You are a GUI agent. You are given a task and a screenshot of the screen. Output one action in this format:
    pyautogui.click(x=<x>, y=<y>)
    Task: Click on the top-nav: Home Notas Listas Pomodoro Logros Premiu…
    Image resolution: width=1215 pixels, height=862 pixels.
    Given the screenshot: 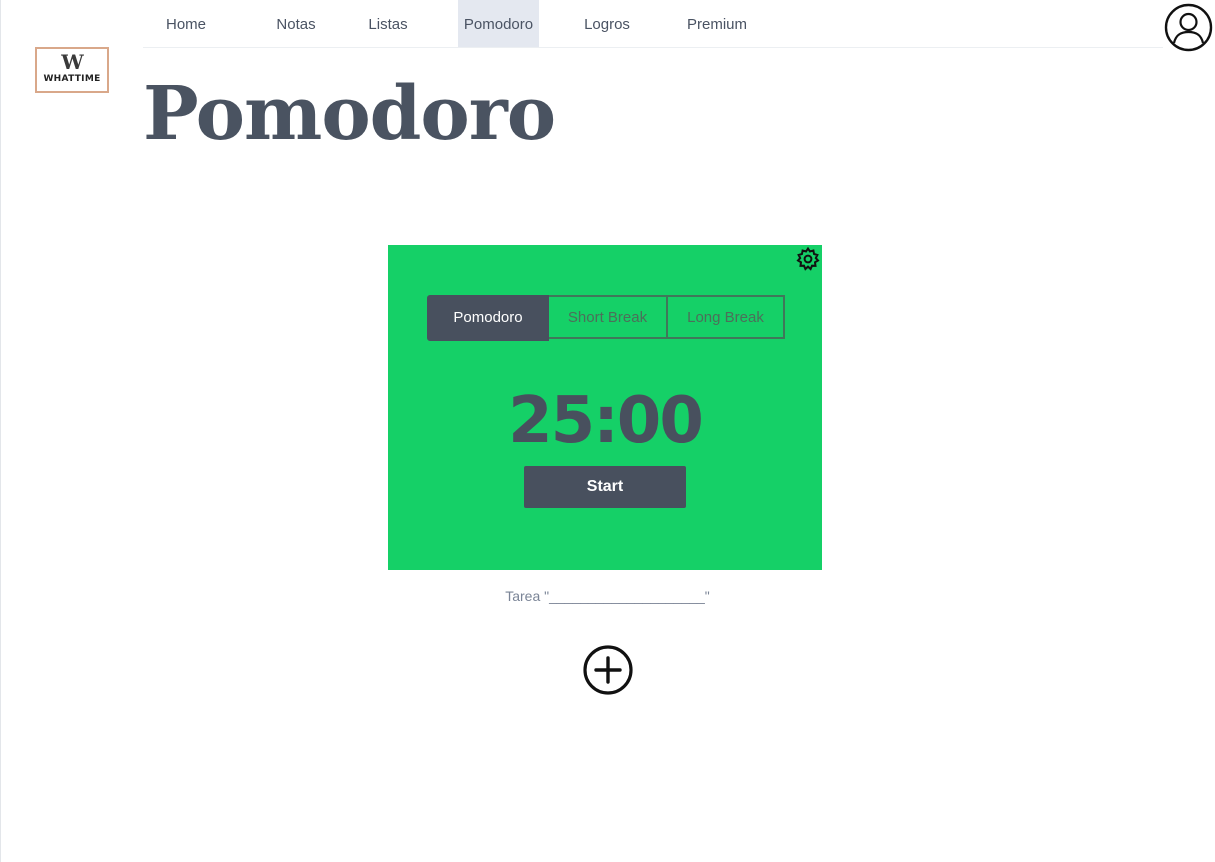 What is the action you would take?
    pyautogui.click(x=653, y=24)
    